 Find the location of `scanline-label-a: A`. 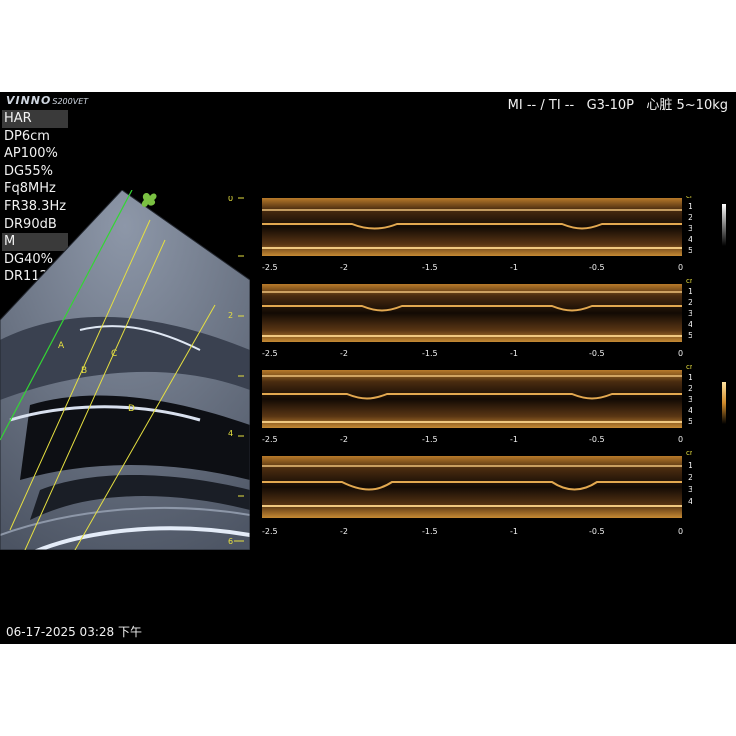

scanline-label-a: A is located at coordinates (61, 346).